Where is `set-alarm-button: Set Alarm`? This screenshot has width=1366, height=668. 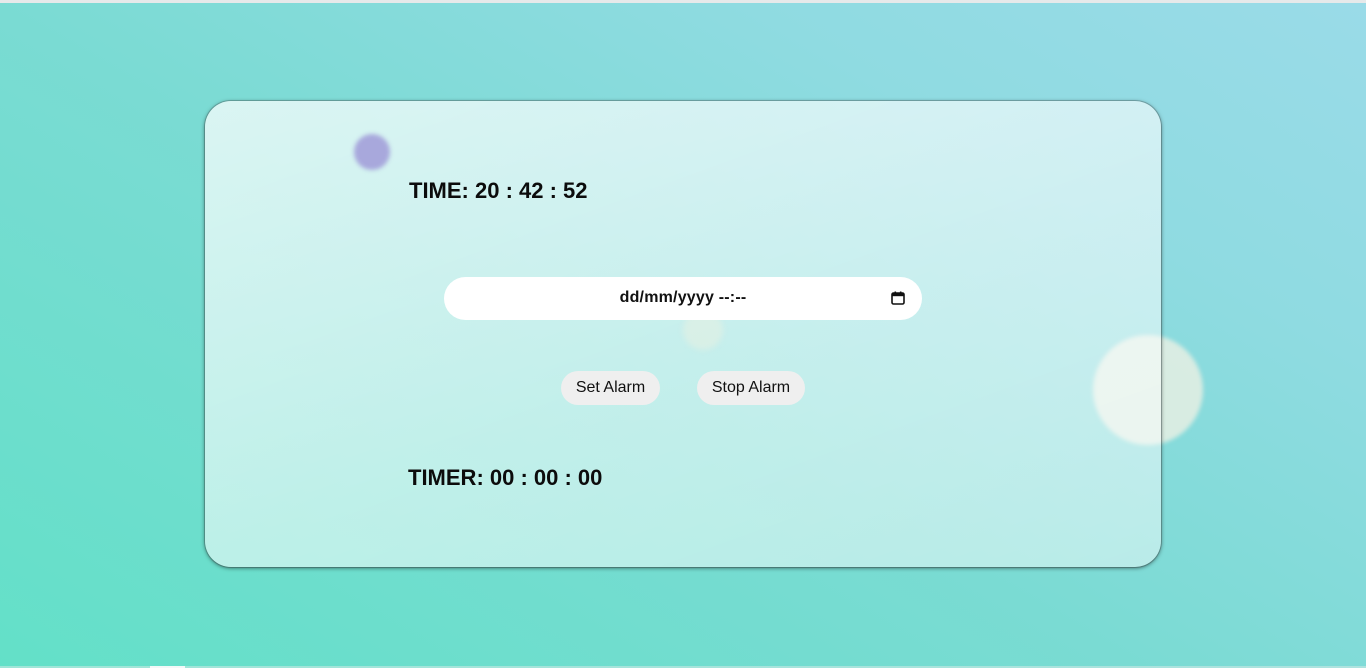 set-alarm-button: Set Alarm is located at coordinates (610, 388).